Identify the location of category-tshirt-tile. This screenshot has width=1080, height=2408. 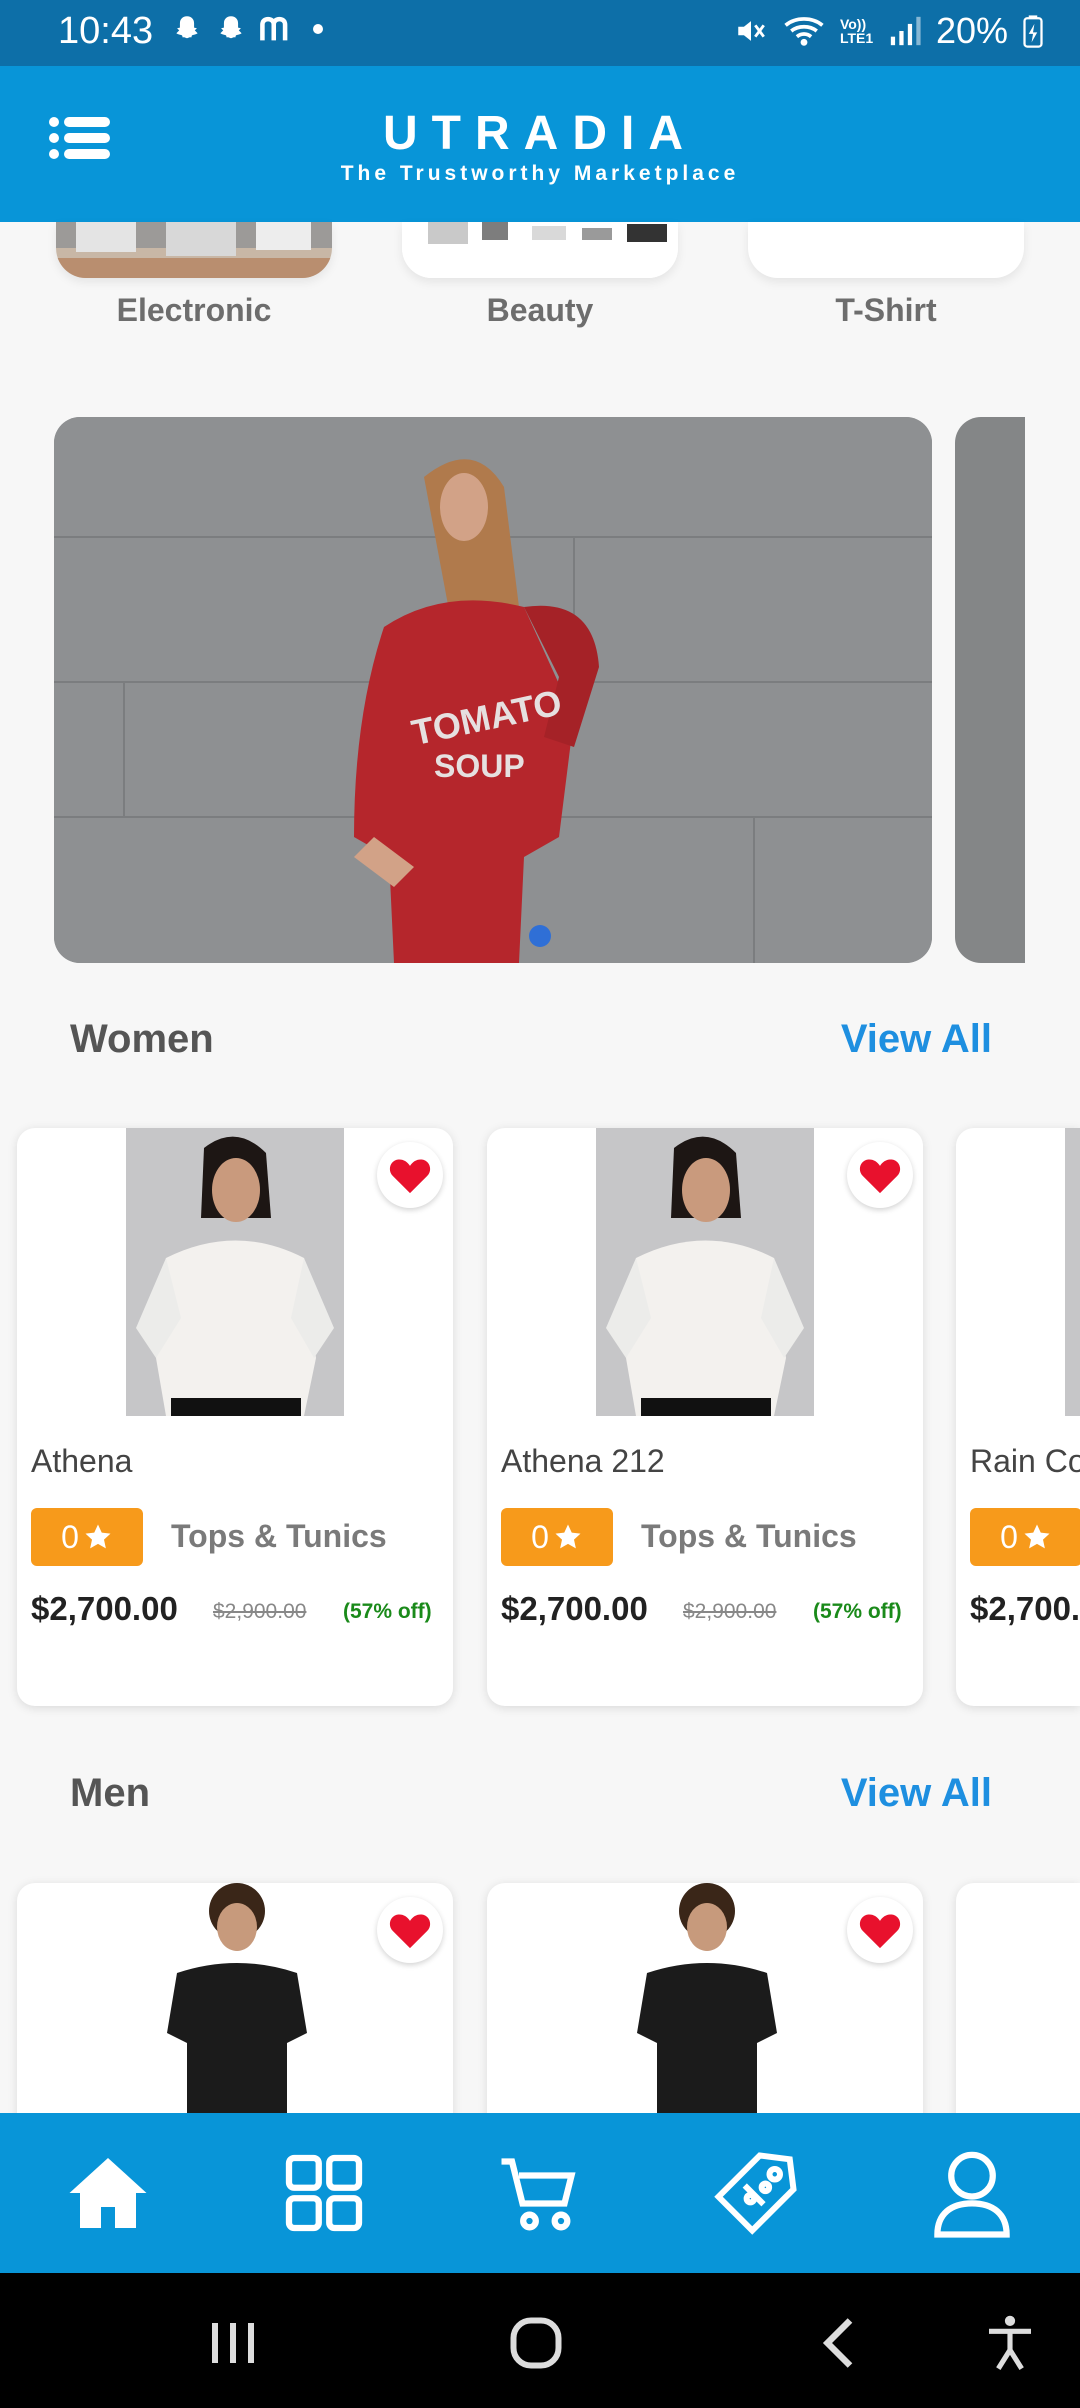
(886, 250).